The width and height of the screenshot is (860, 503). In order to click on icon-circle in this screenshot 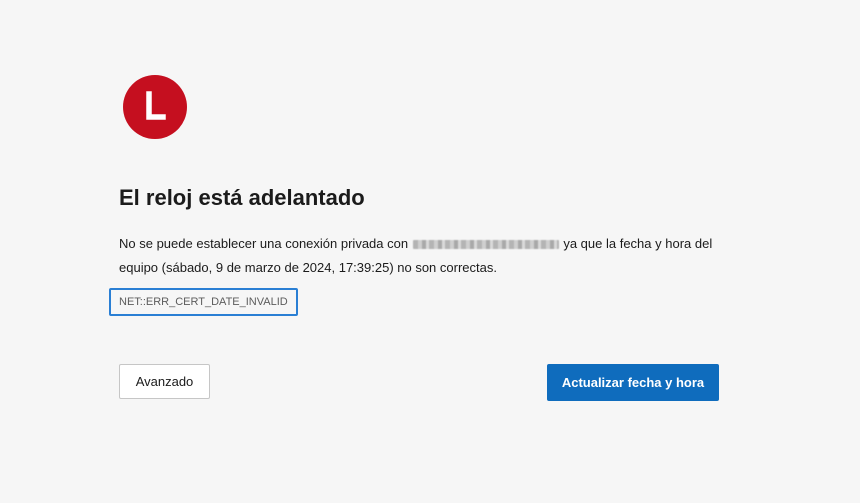, I will do `click(155, 107)`.